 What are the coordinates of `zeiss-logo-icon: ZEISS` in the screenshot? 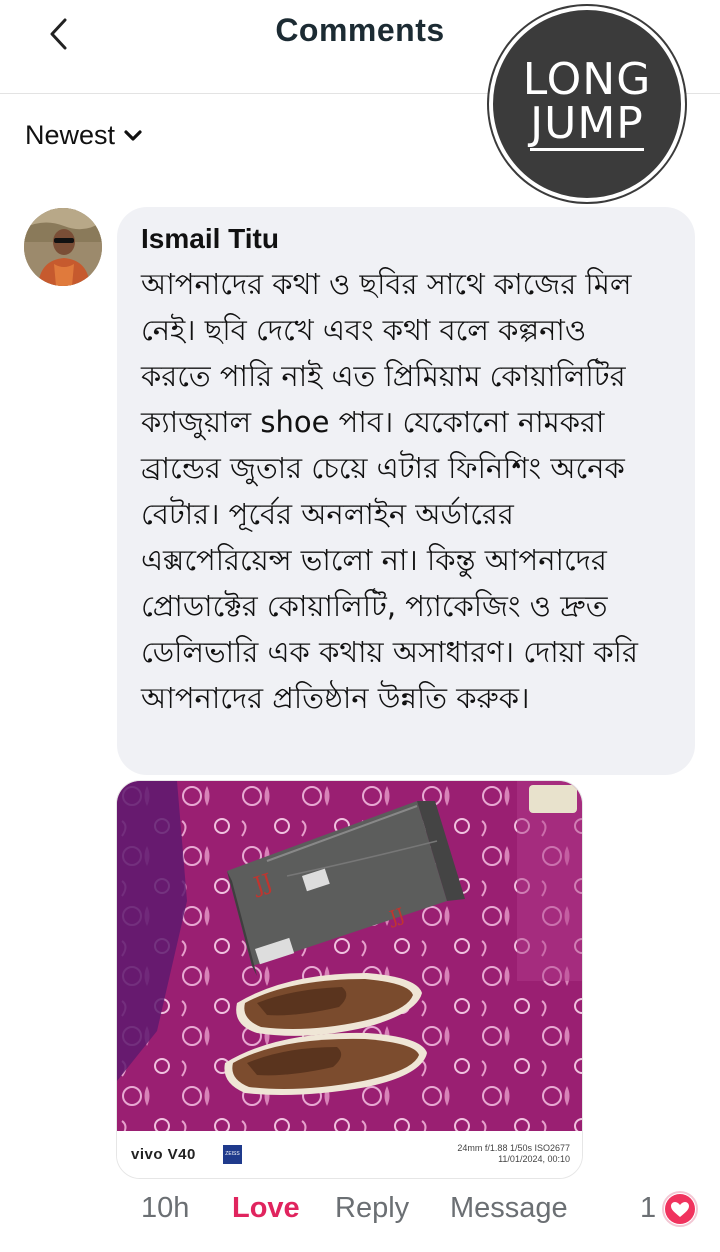 It's located at (232, 1154).